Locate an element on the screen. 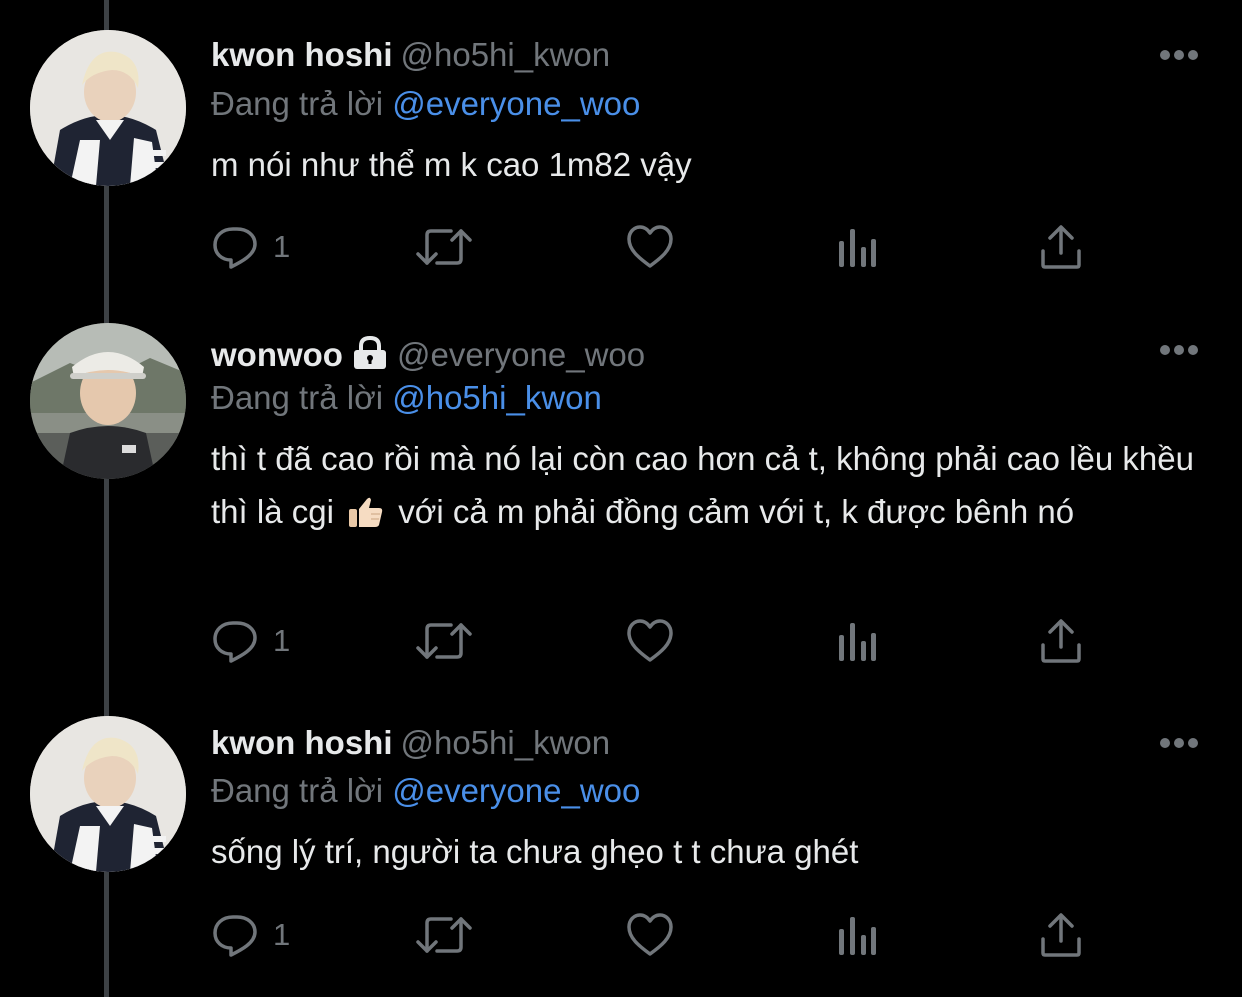 This screenshot has height=997, width=1242. thumbs-up-emoji-icon is located at coordinates (366, 512).